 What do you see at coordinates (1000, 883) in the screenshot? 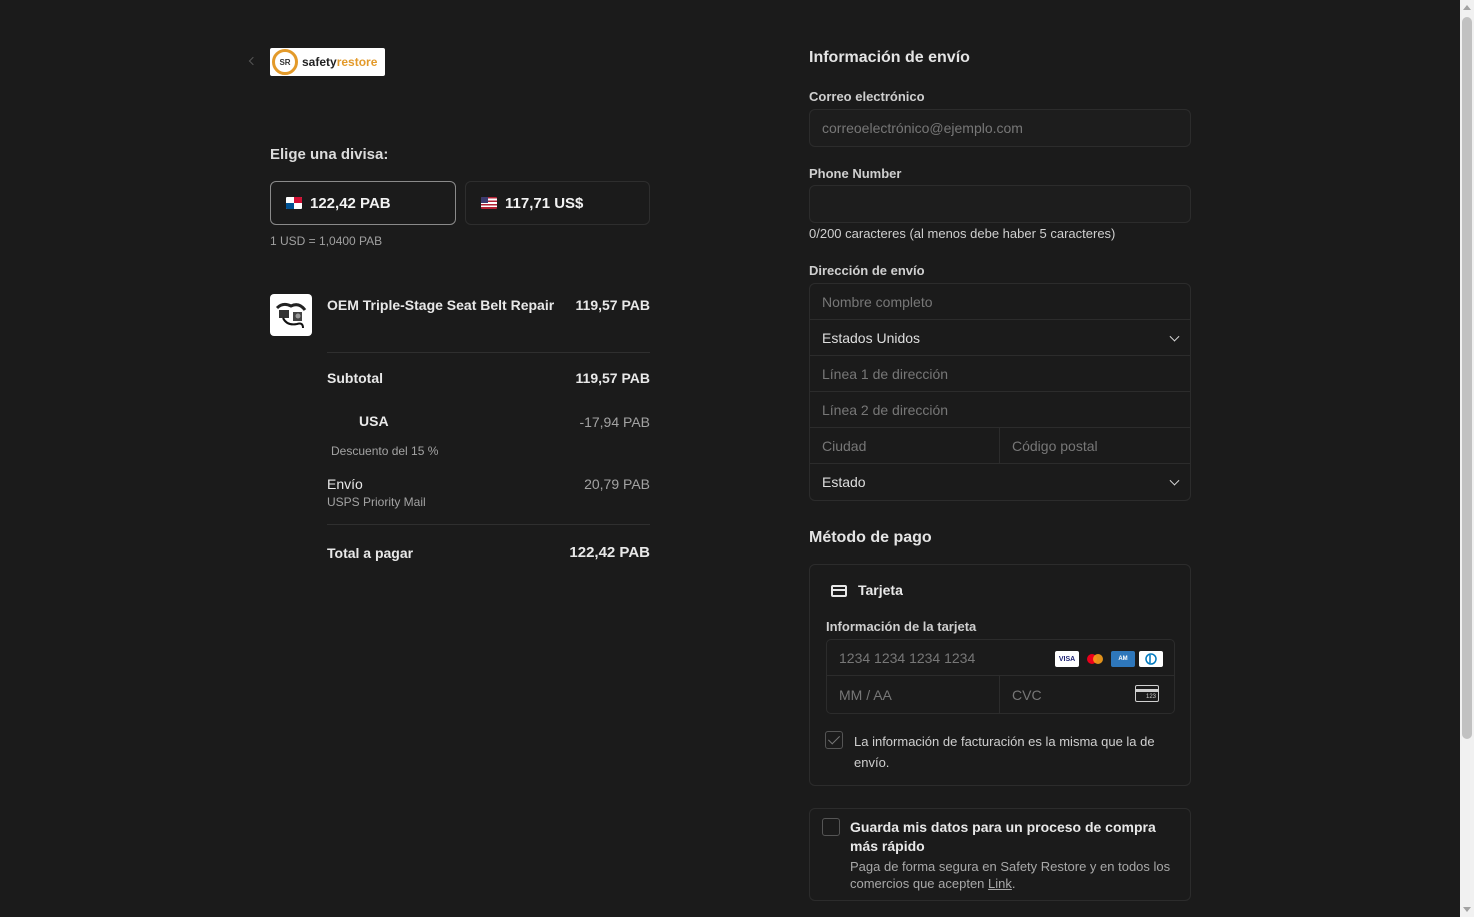
I see `link-anchor: Link` at bounding box center [1000, 883].